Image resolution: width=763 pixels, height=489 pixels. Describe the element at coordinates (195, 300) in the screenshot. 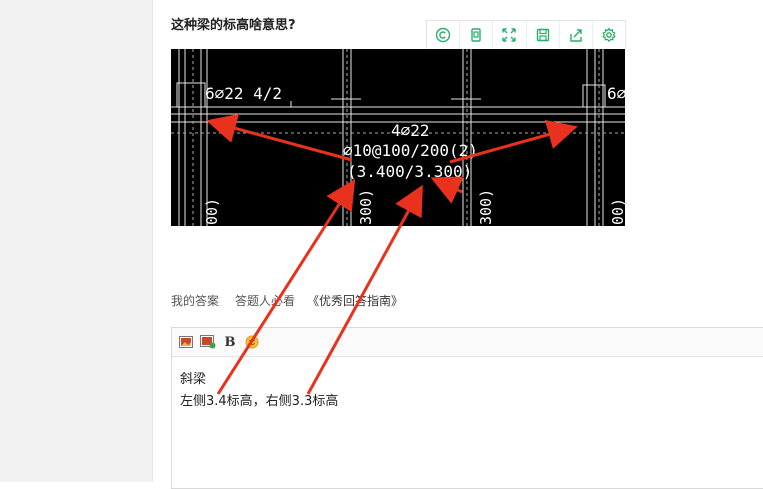

I see `tab-my-answer: 我的答案` at that location.